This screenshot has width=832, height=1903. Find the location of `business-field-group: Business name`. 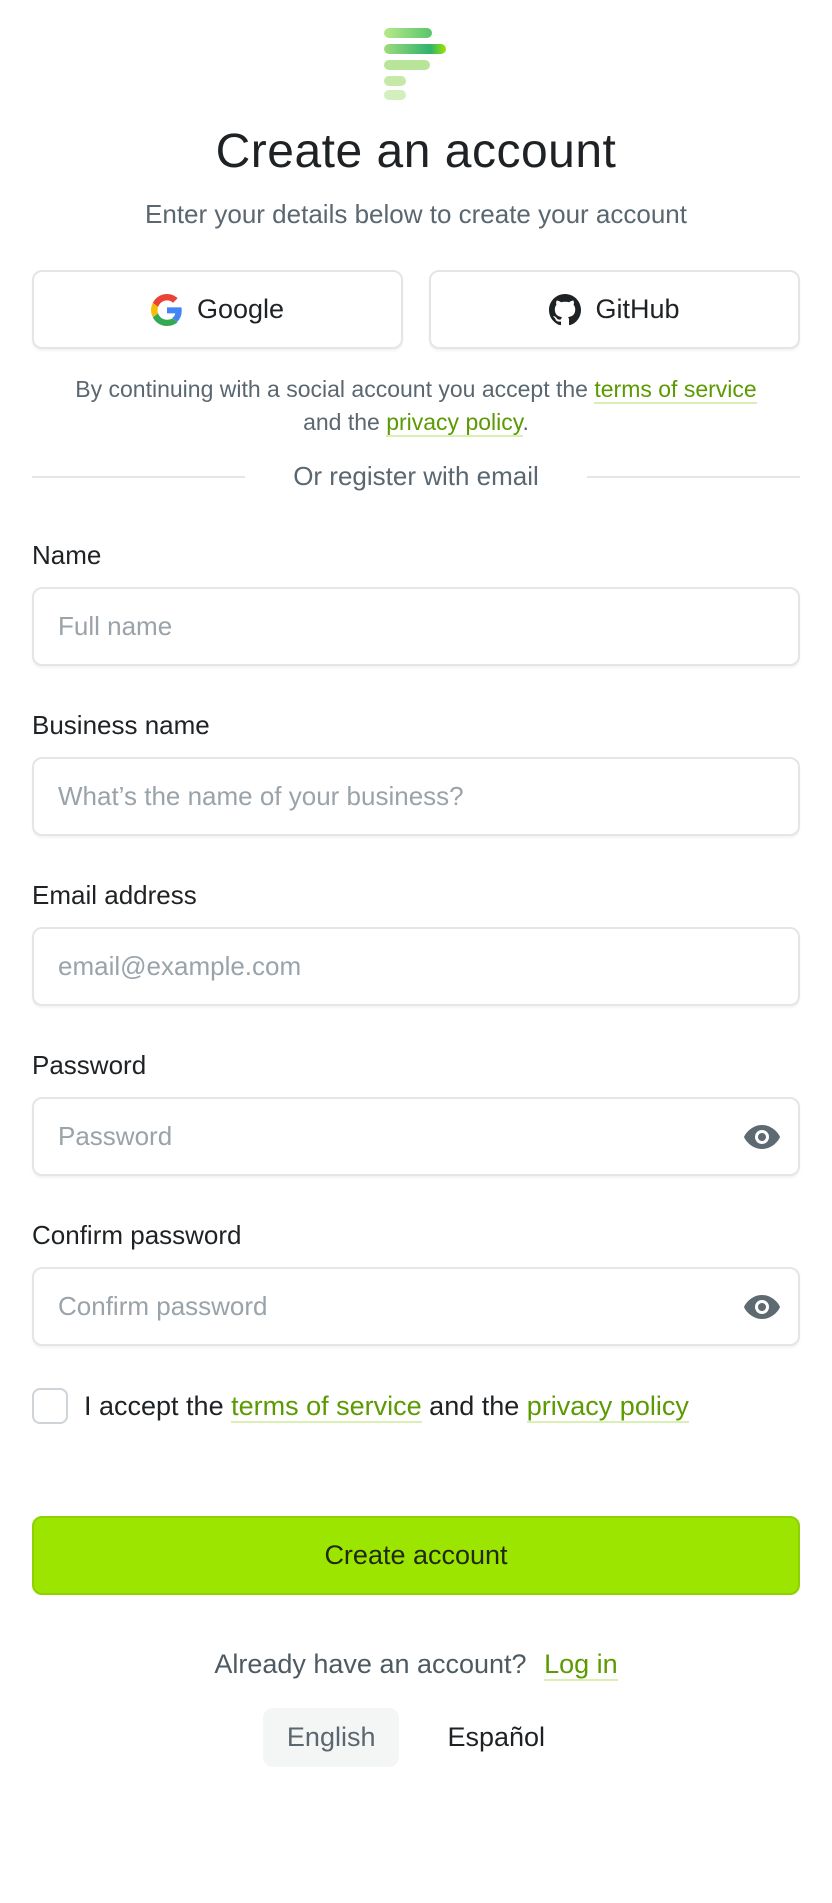

business-field-group: Business name is located at coordinates (416, 773).